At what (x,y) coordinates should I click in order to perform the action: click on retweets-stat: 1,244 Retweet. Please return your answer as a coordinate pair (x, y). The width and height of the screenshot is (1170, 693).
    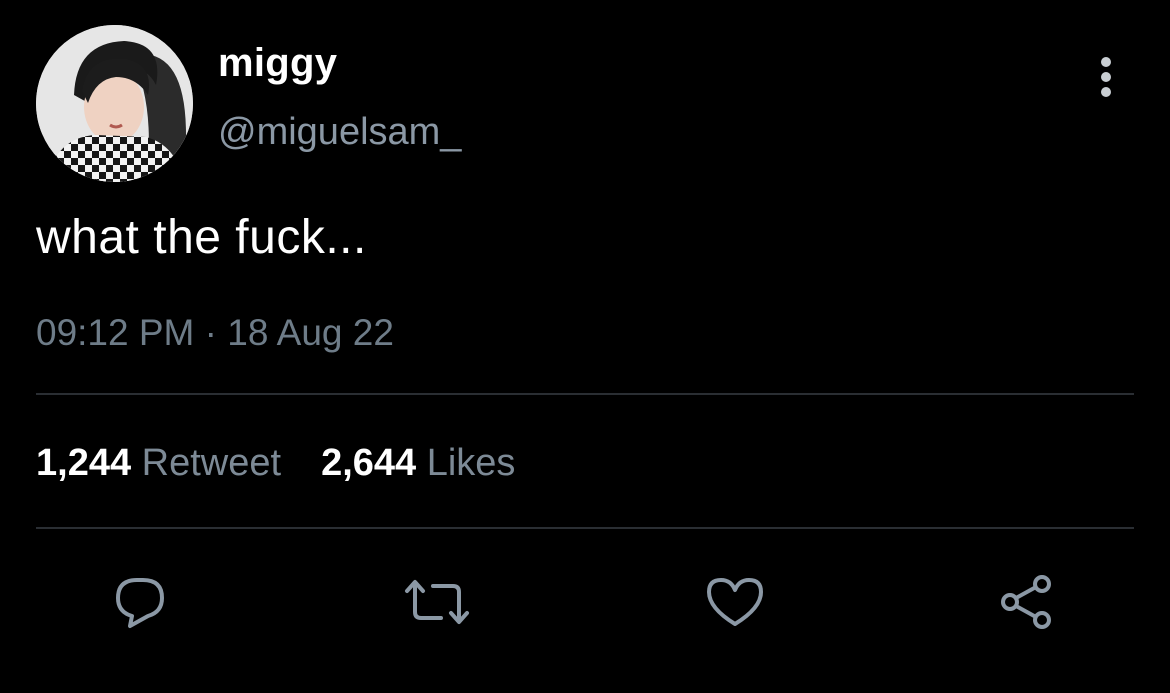
    Looking at the image, I should click on (158, 463).